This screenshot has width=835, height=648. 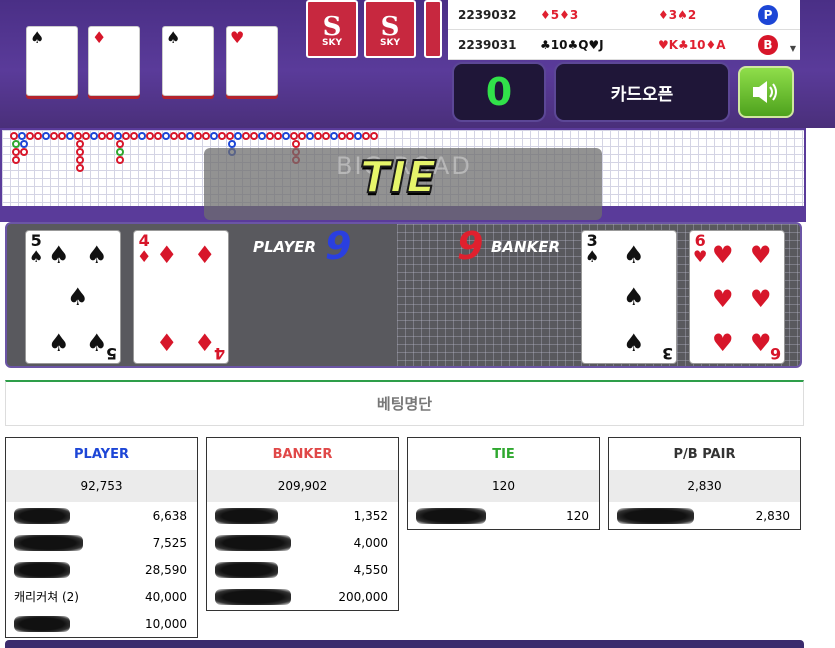 What do you see at coordinates (503, 515) in the screenshot?
I see `bet-row: 120` at bounding box center [503, 515].